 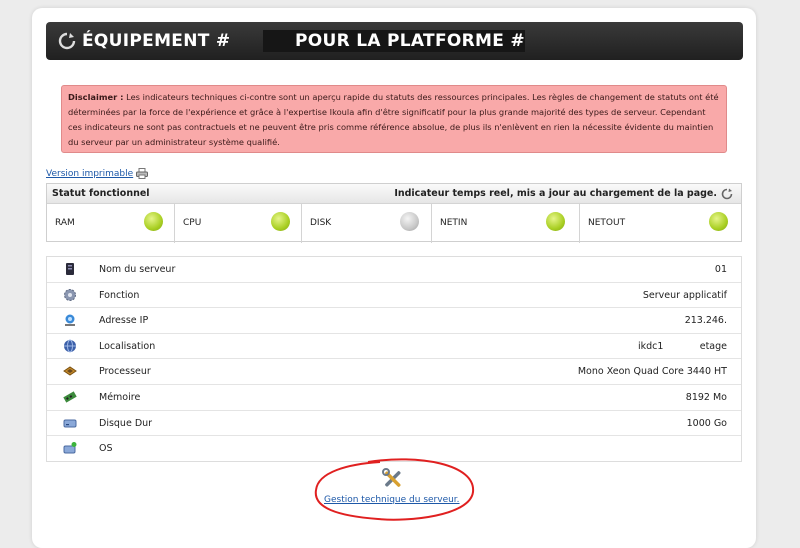 I want to click on indicator-label: RAM, so click(x=65, y=223).